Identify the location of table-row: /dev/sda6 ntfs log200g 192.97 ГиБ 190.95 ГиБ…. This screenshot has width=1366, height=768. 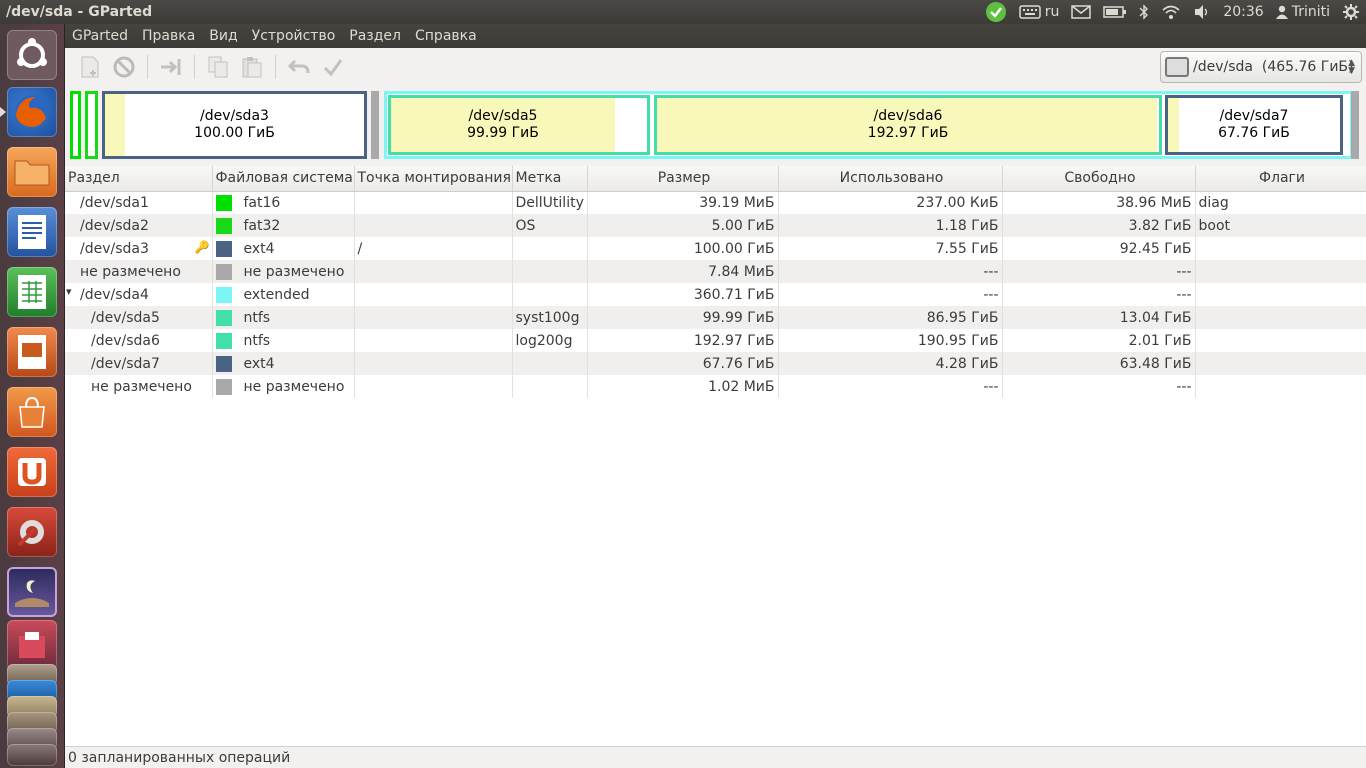
(715, 340).